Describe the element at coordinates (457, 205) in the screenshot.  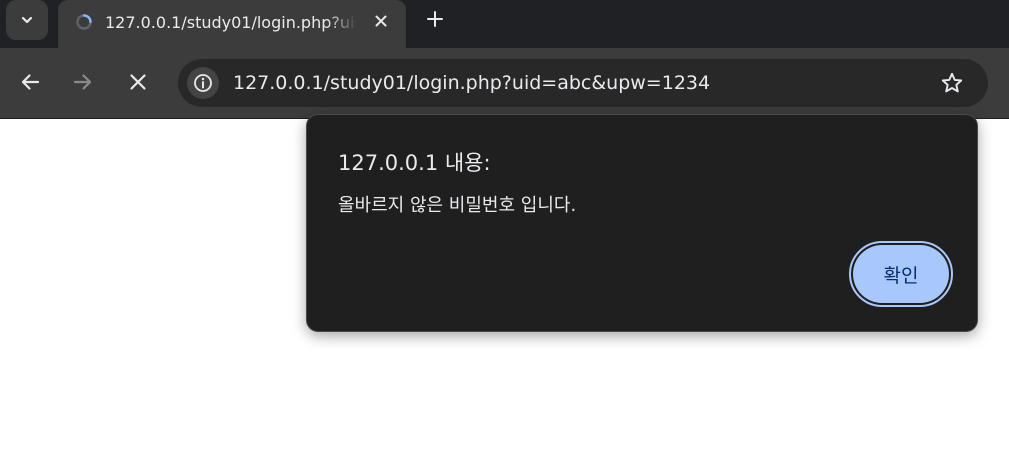
I see `dialog-message: 올바르지 않은 비밀번호 입니다.` at that location.